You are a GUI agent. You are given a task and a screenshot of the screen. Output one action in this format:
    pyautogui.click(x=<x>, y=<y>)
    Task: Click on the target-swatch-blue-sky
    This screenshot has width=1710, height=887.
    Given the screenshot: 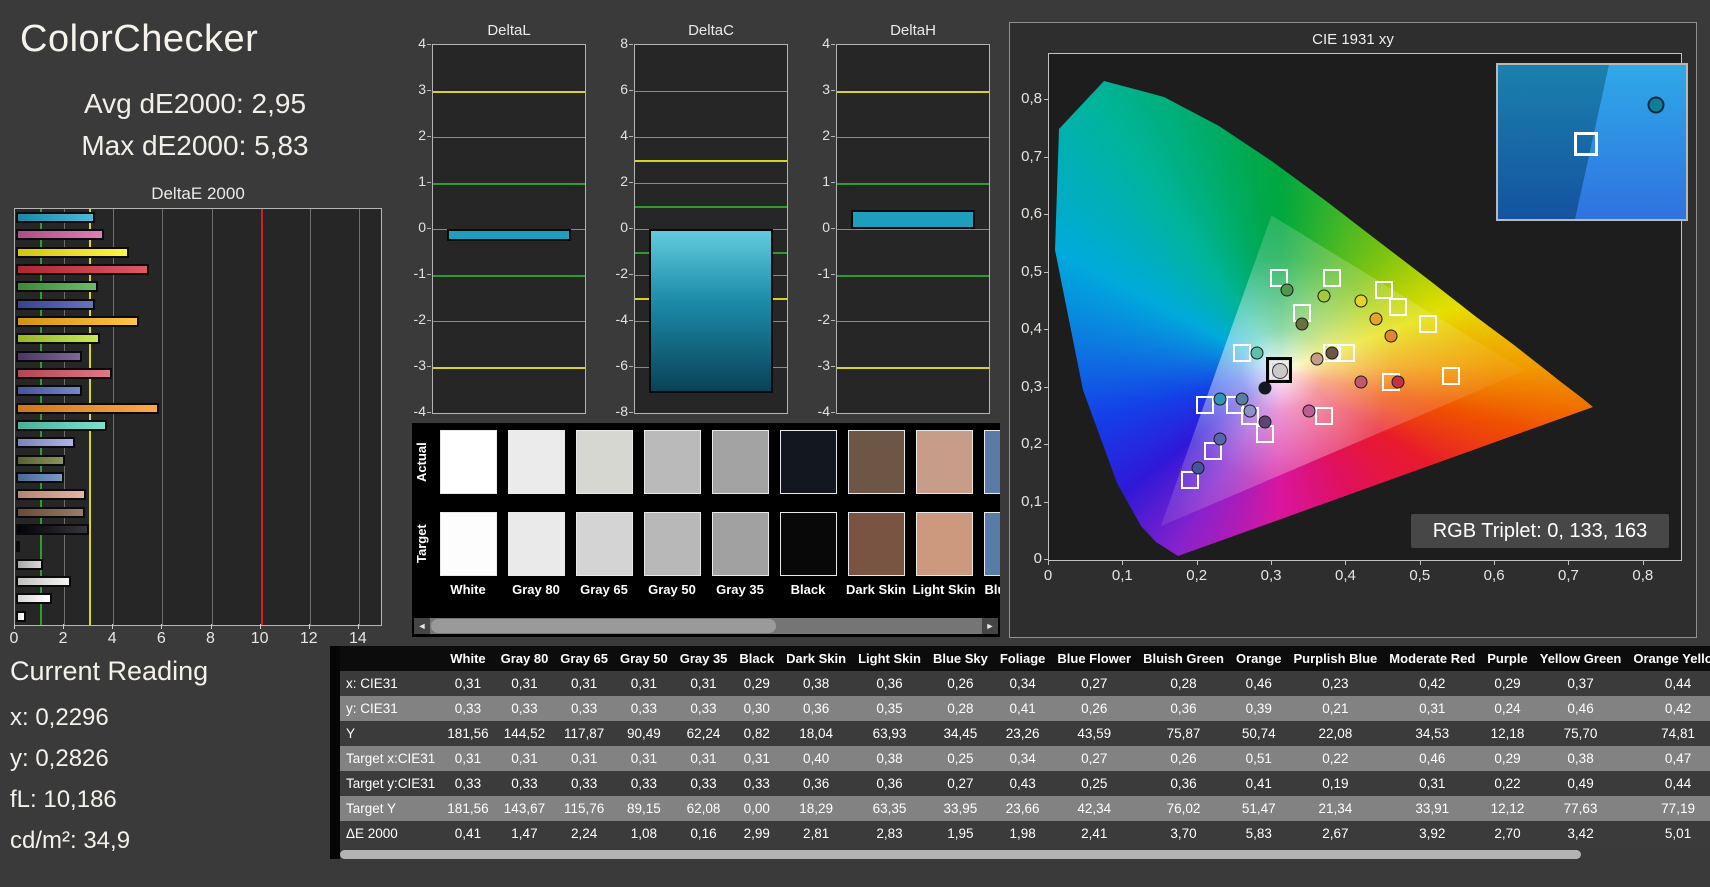 What is the action you would take?
    pyautogui.click(x=992, y=544)
    